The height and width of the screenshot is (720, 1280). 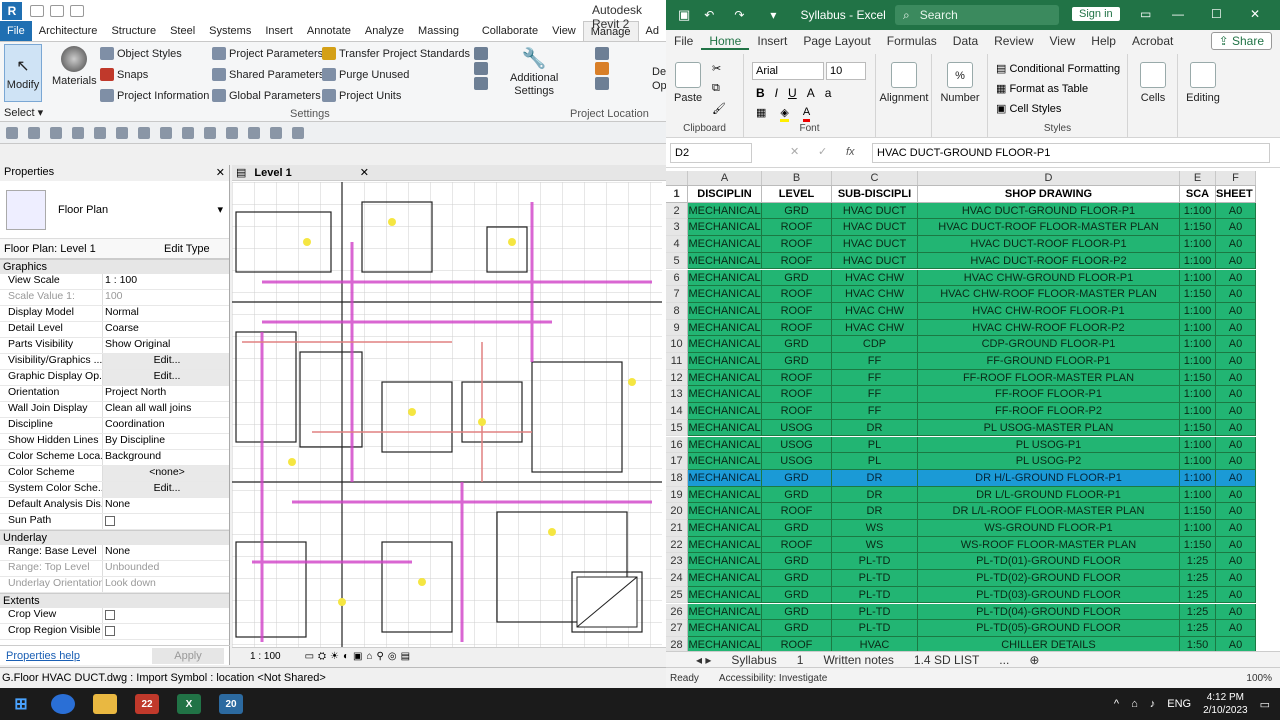 I want to click on property-row: Sun Path, so click(x=114, y=522).